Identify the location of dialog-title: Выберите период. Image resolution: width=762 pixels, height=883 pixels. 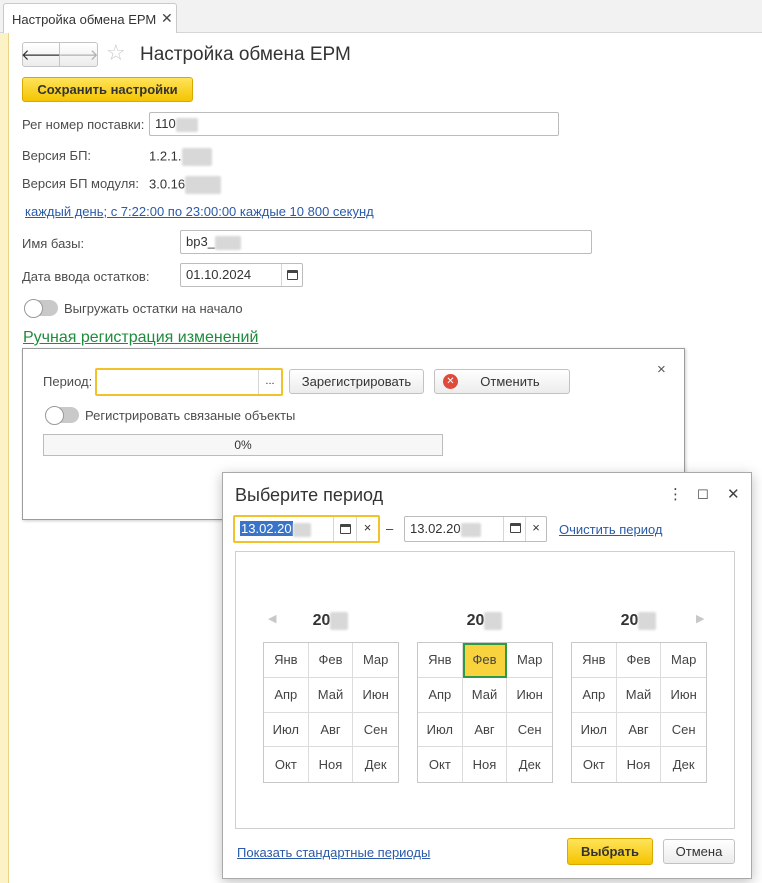
(309, 495).